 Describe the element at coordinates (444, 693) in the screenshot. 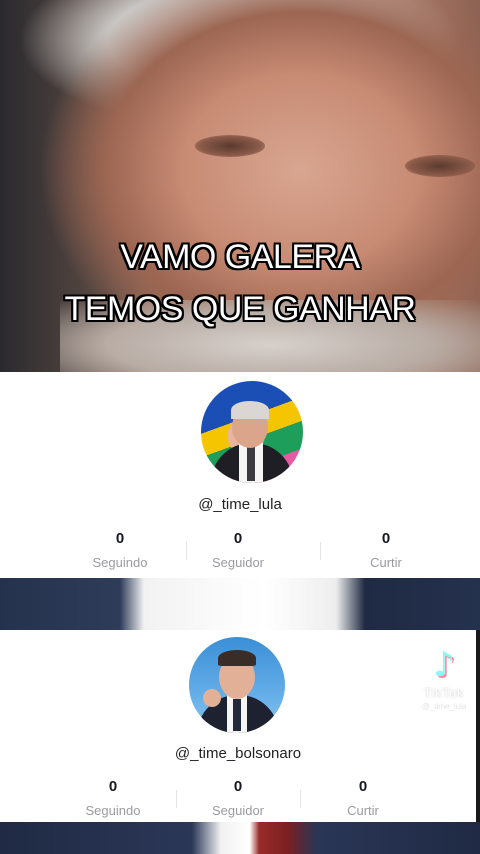

I see `watermark-brand: TikTok` at that location.